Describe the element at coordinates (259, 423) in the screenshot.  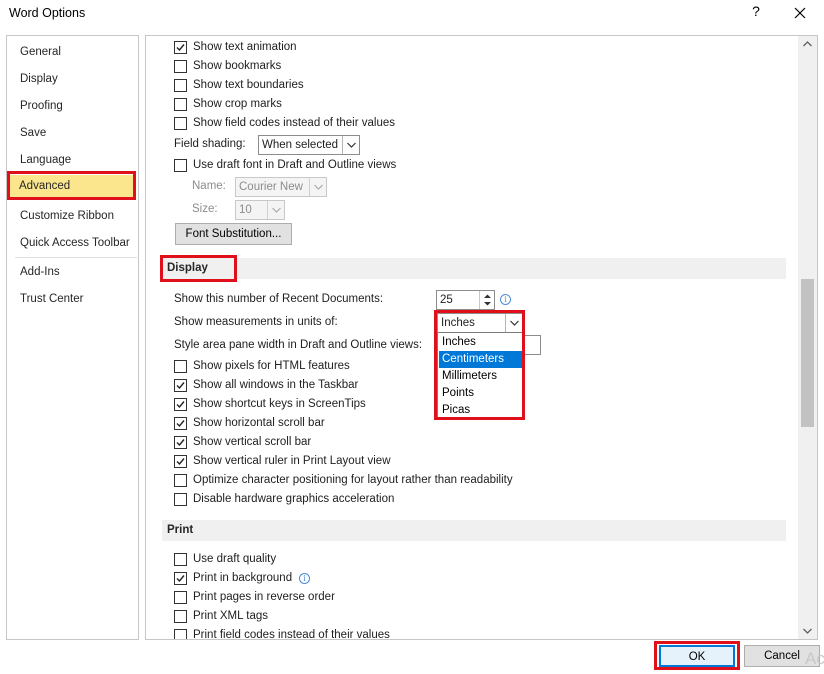
I see `option-label: Show horizontal scroll bar` at that location.